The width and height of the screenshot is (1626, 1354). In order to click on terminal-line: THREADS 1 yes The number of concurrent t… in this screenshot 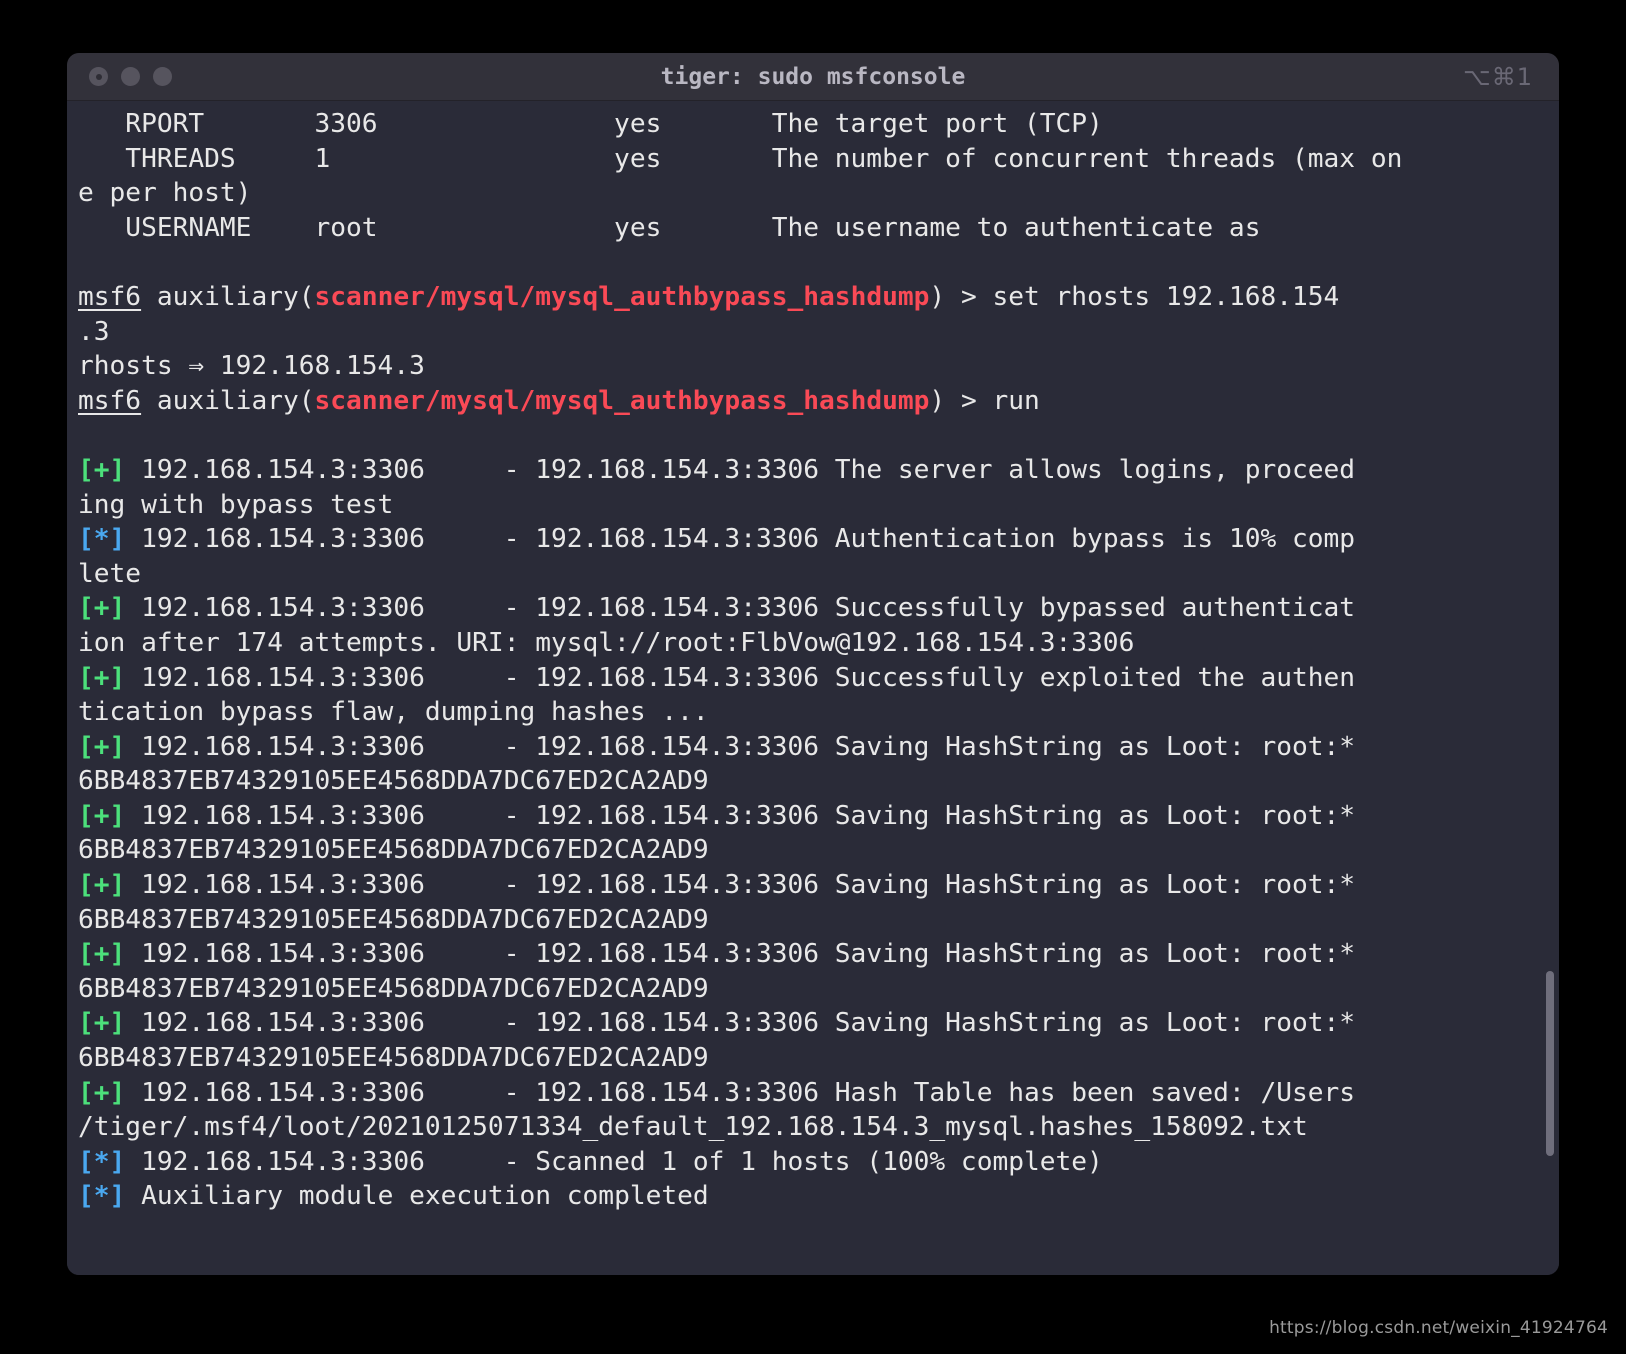, I will do `click(740, 158)`.